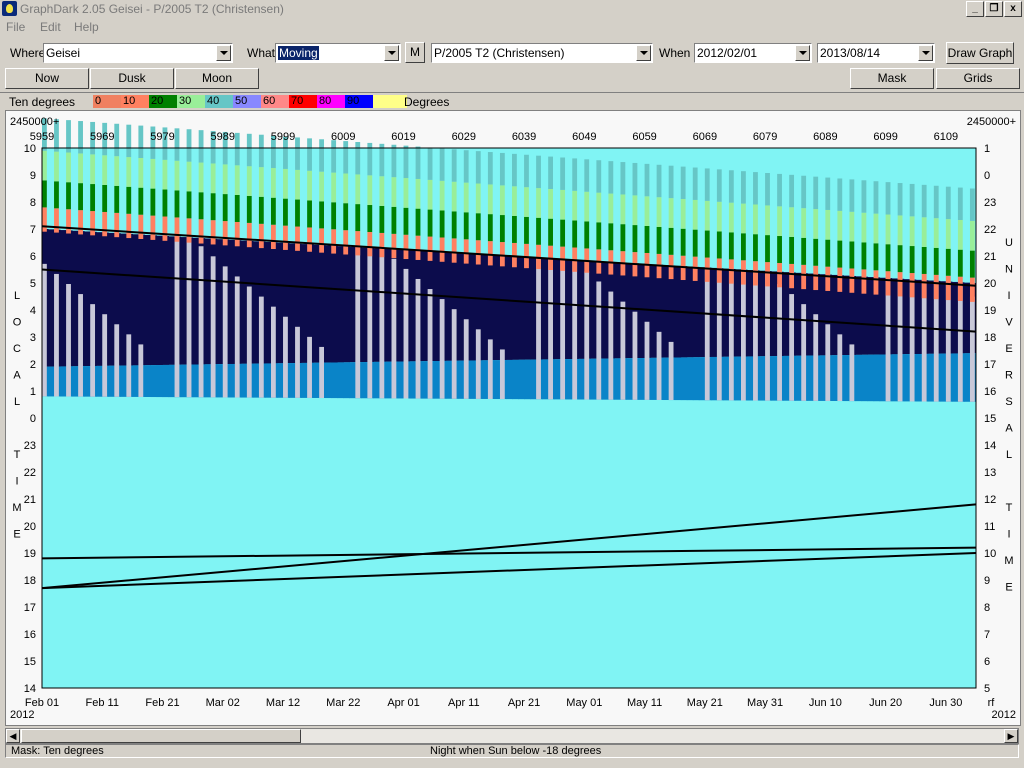 The height and width of the screenshot is (768, 1024). I want to click on menu-edit: Edit, so click(50, 27).